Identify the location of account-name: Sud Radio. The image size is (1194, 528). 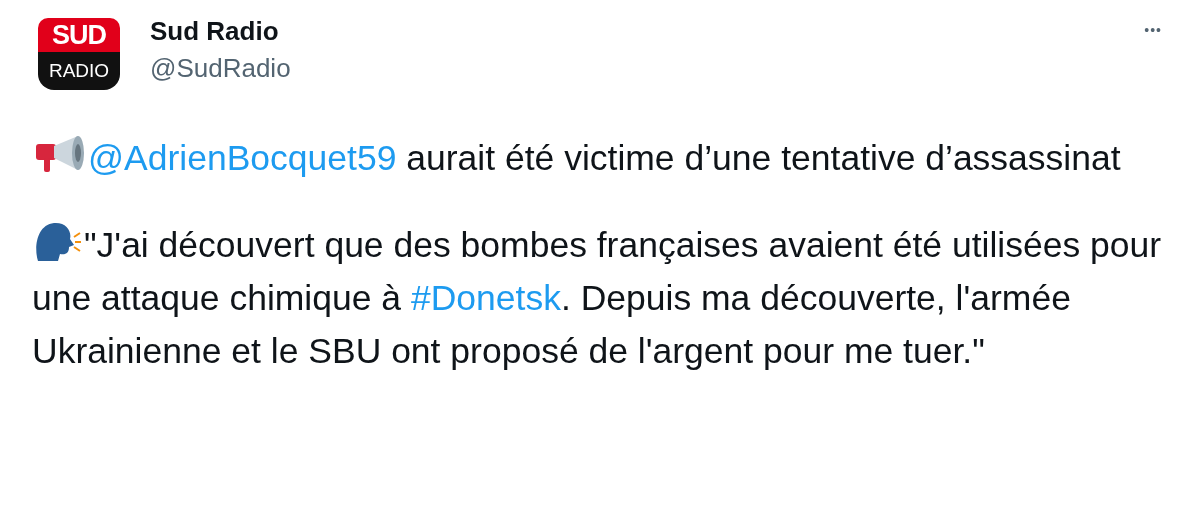
(220, 31).